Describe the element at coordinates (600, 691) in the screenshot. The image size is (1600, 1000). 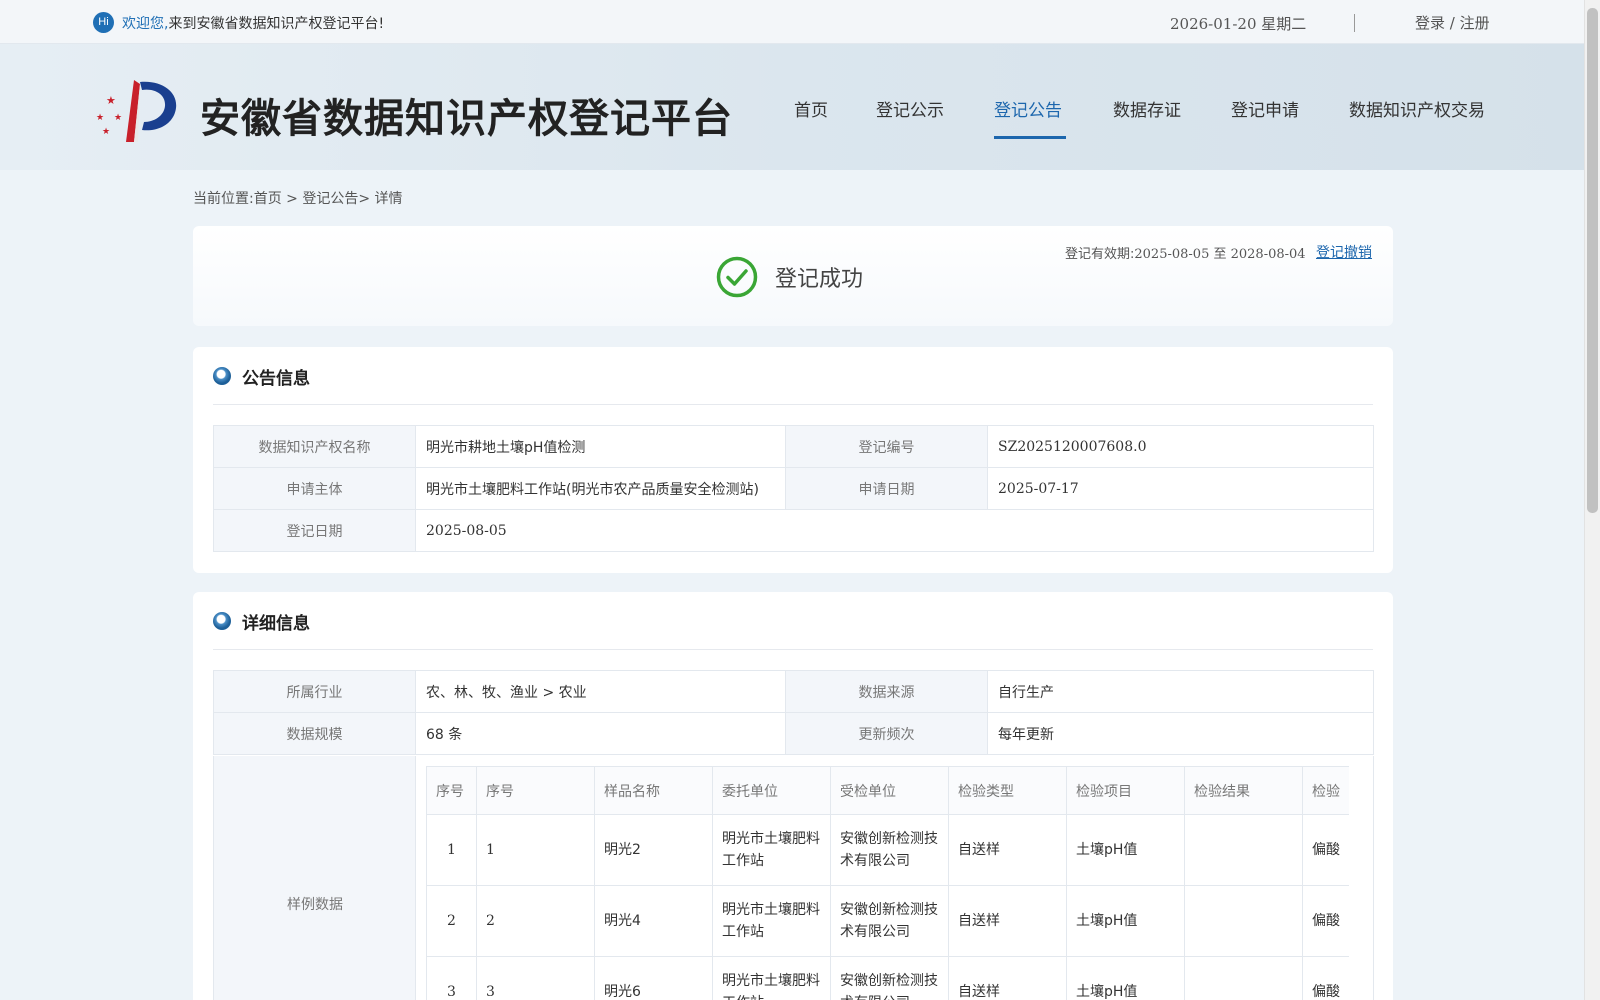
I see `field-value: 农、林、牧、渔业 > 农业` at that location.